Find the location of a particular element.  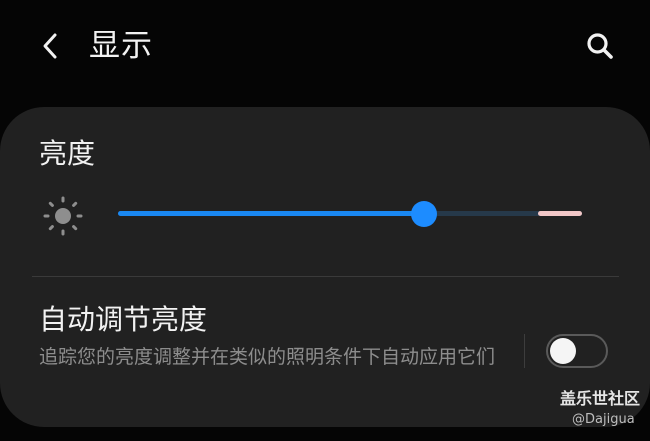

brightness-label: 亮度 is located at coordinates (67, 153).